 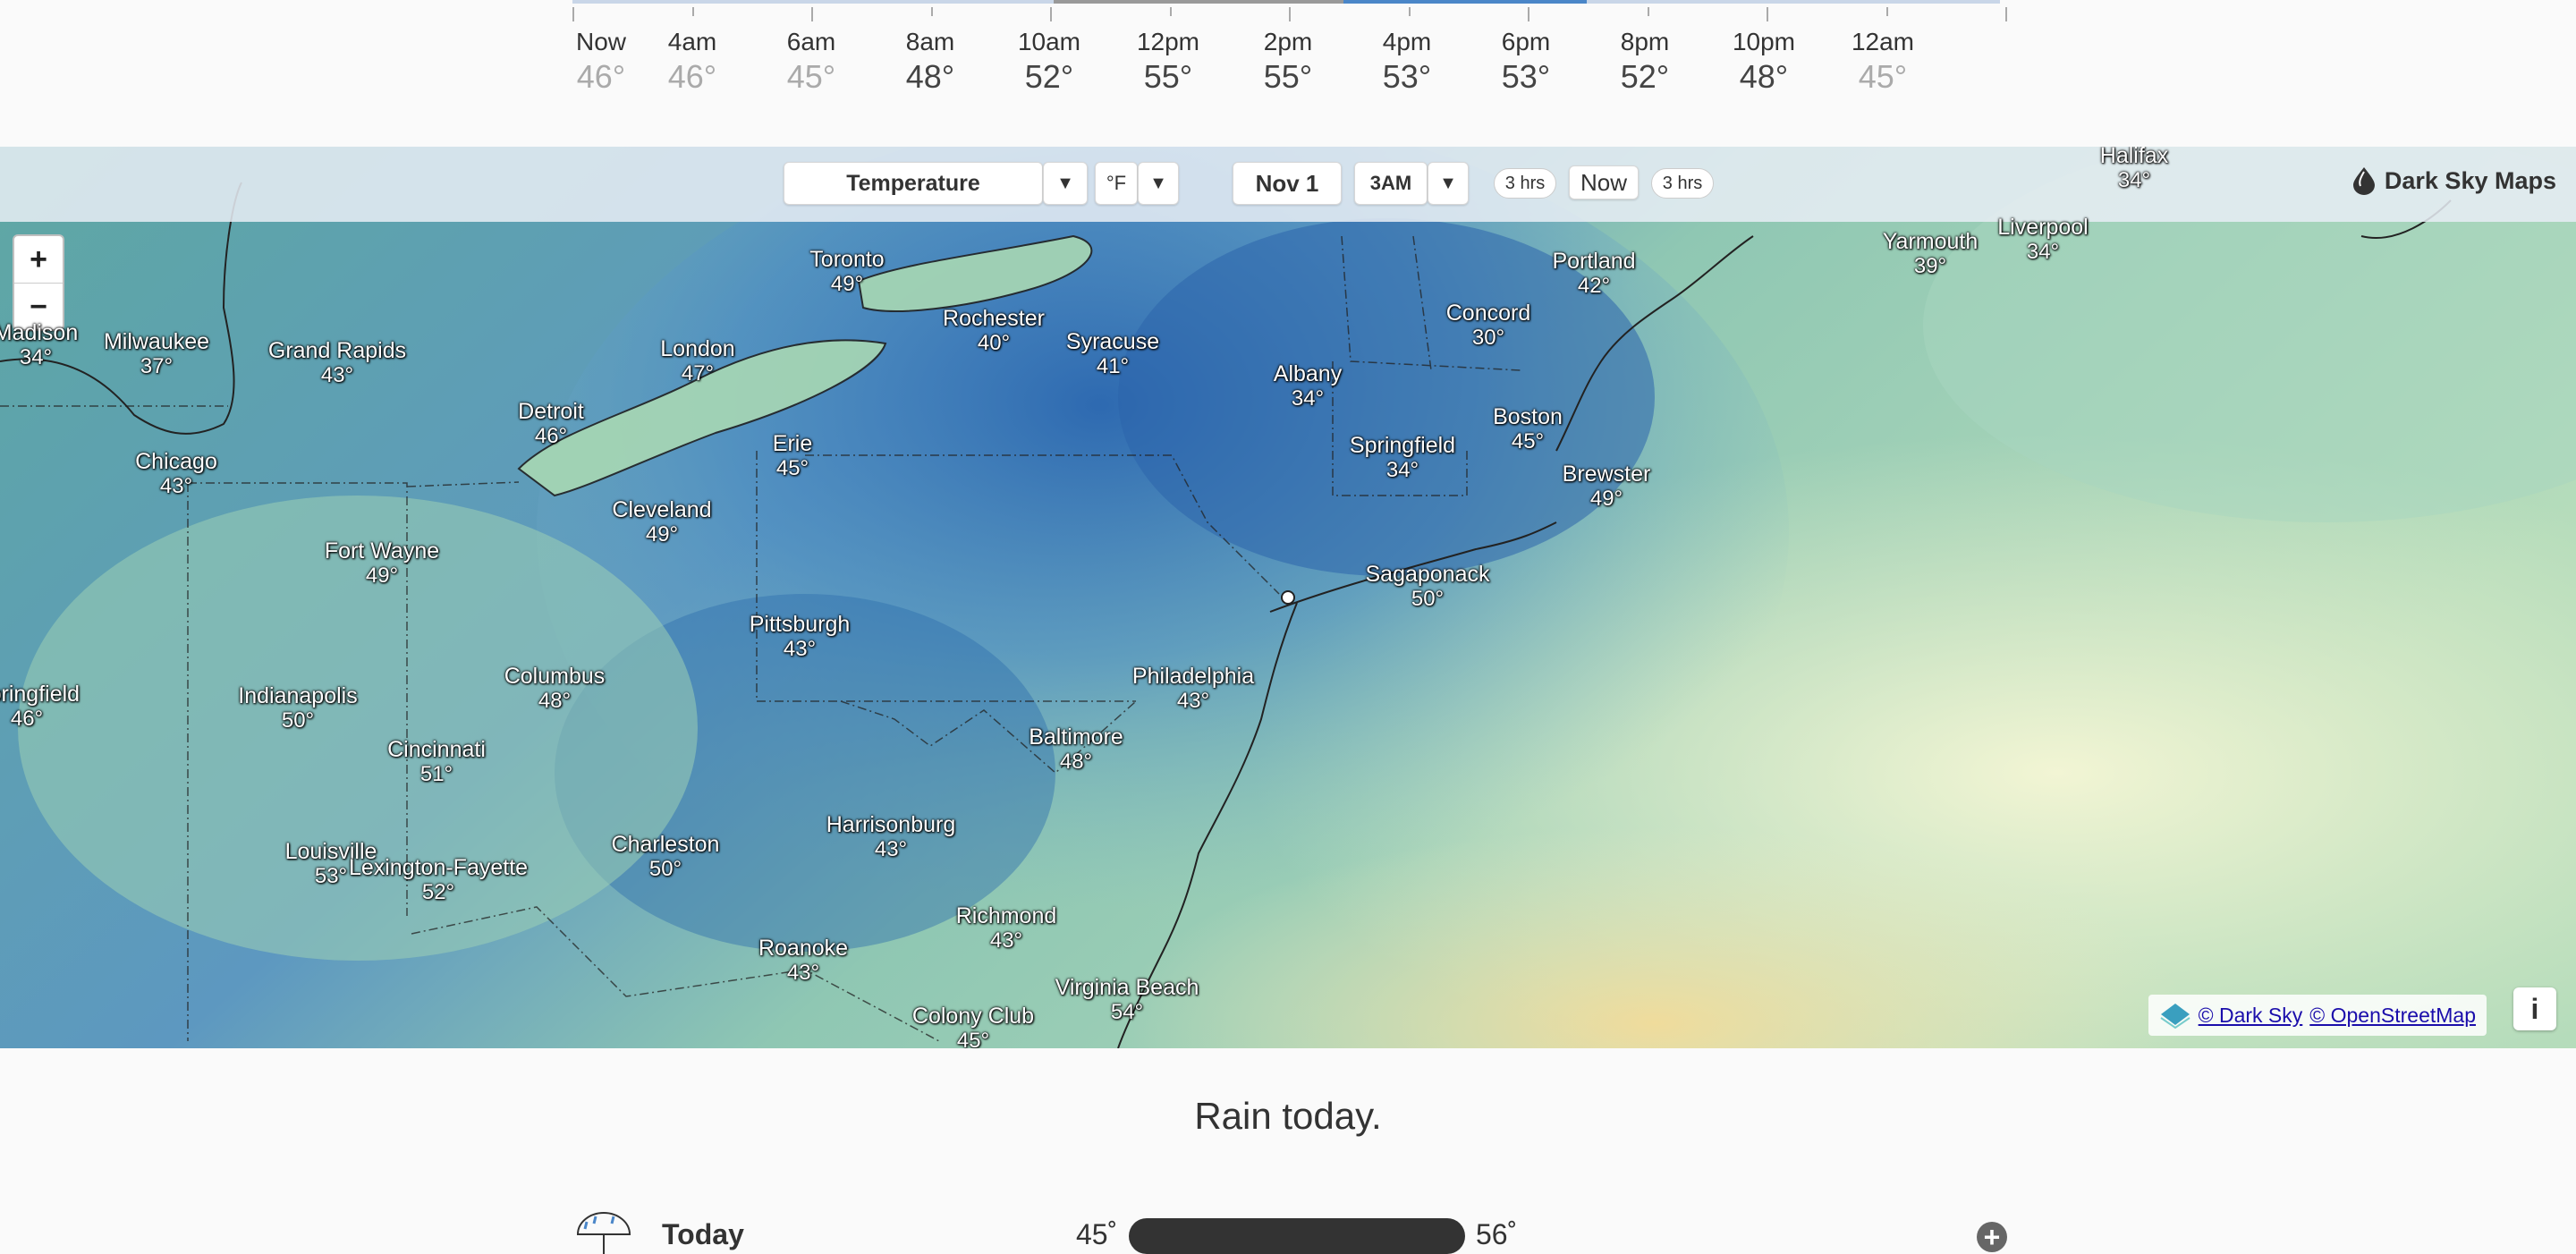 What do you see at coordinates (38, 260) in the screenshot?
I see `zoom-in-button: +` at bounding box center [38, 260].